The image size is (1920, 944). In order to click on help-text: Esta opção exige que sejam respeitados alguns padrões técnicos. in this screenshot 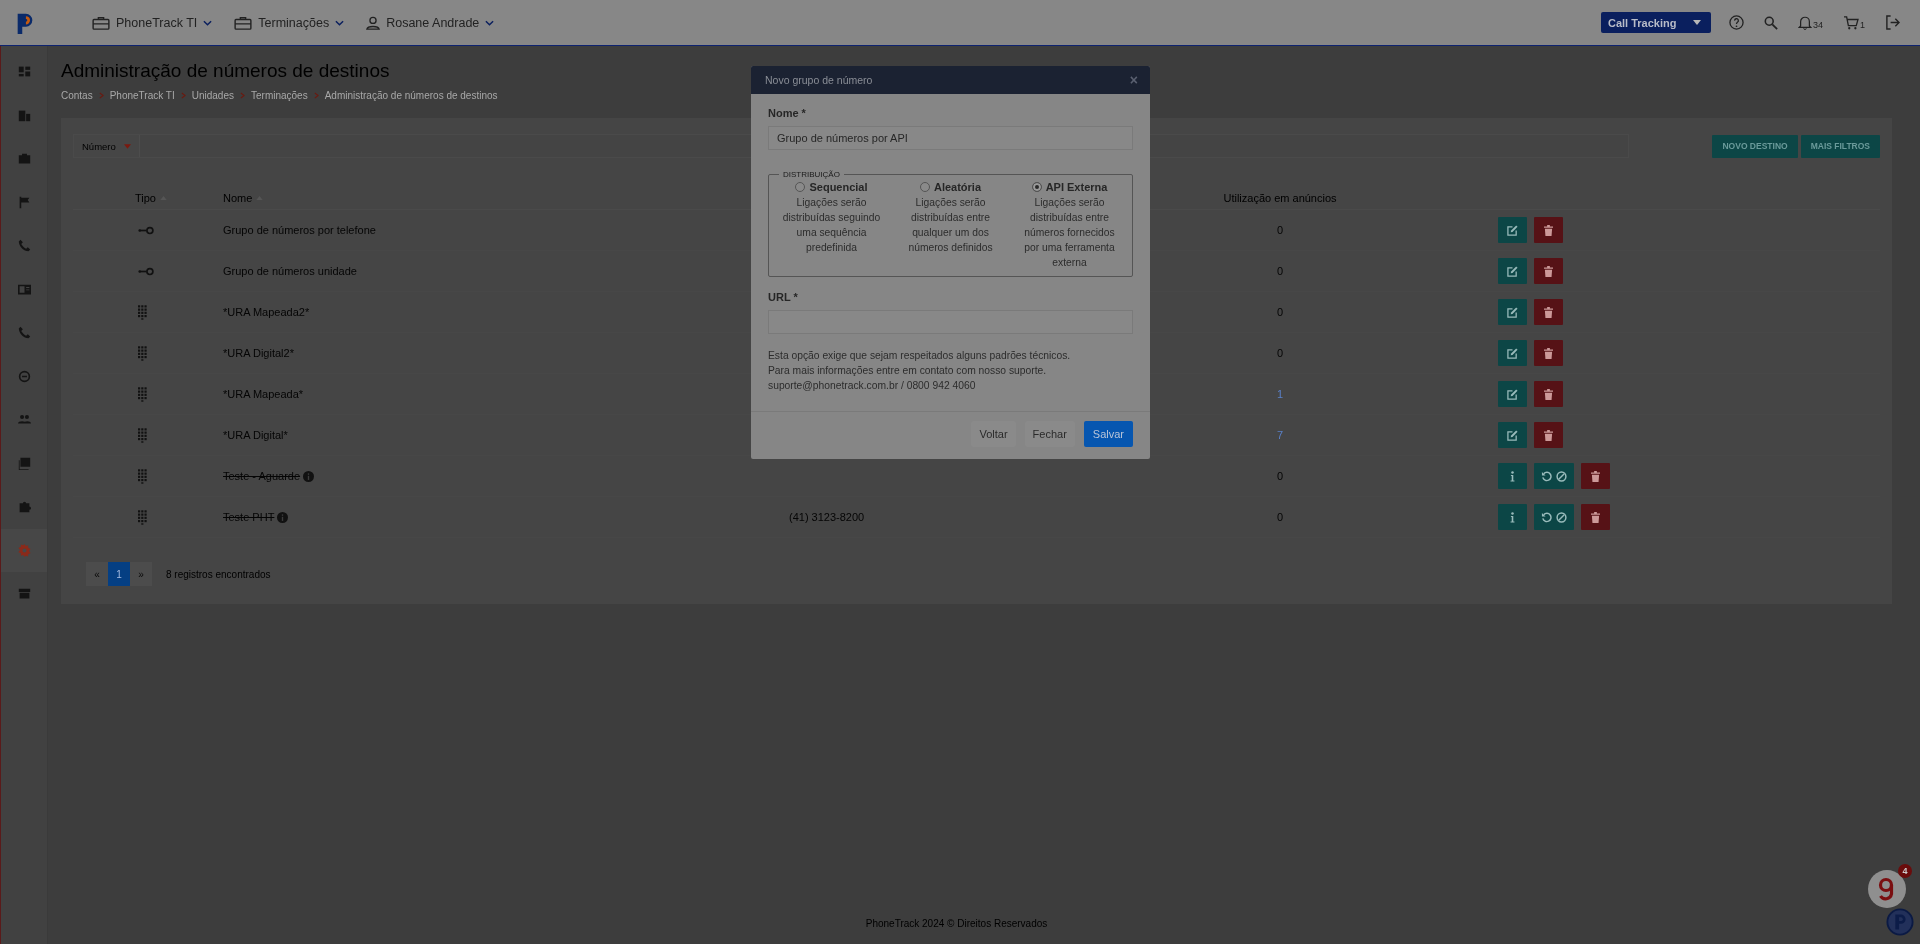, I will do `click(920, 356)`.